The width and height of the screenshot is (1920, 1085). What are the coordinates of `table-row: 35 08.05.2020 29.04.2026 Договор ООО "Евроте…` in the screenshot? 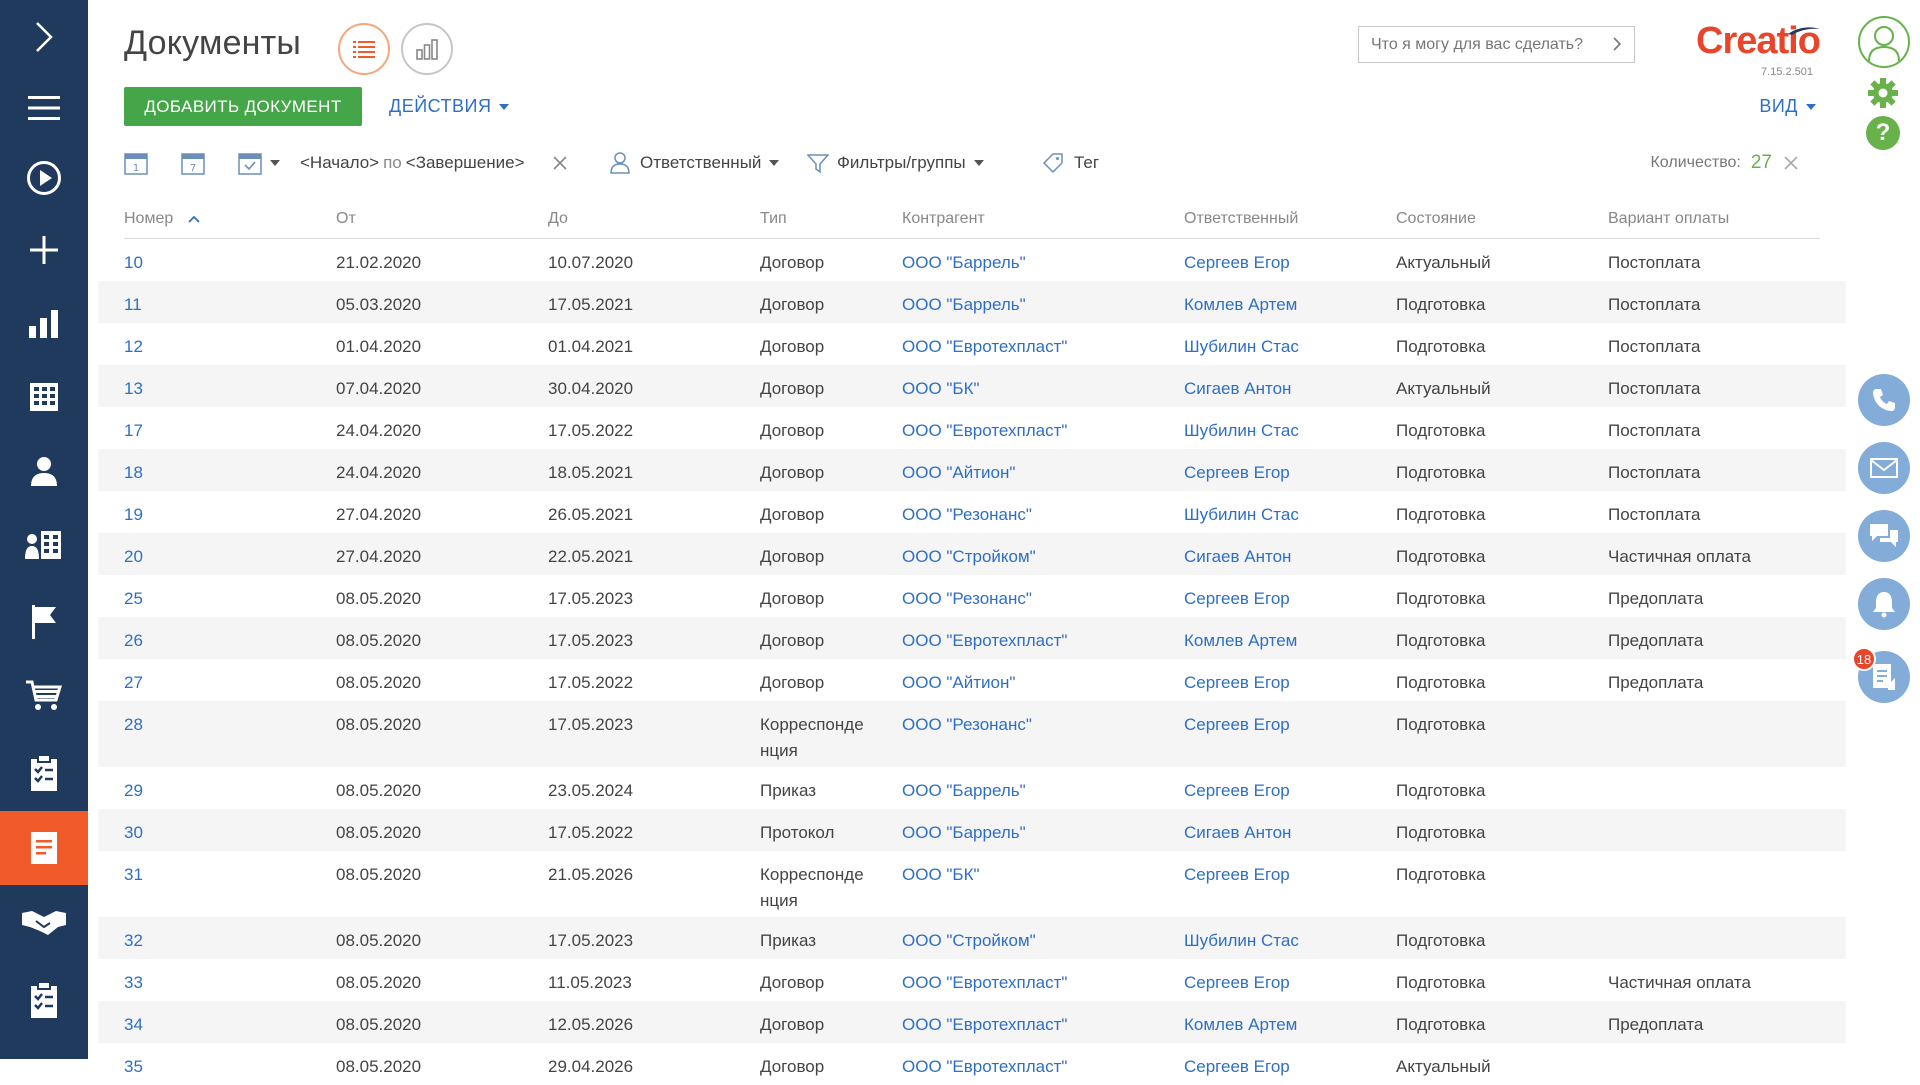 It's located at (972, 1064).